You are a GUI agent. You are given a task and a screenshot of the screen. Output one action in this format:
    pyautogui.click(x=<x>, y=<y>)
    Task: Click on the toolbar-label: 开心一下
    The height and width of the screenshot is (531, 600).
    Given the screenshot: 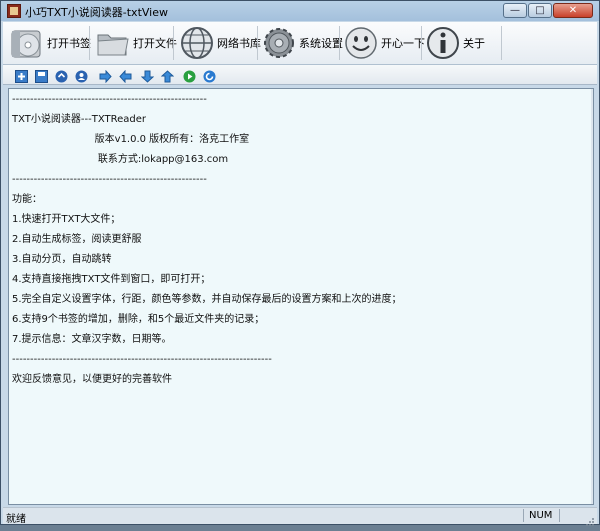 What is the action you would take?
    pyautogui.click(x=403, y=43)
    